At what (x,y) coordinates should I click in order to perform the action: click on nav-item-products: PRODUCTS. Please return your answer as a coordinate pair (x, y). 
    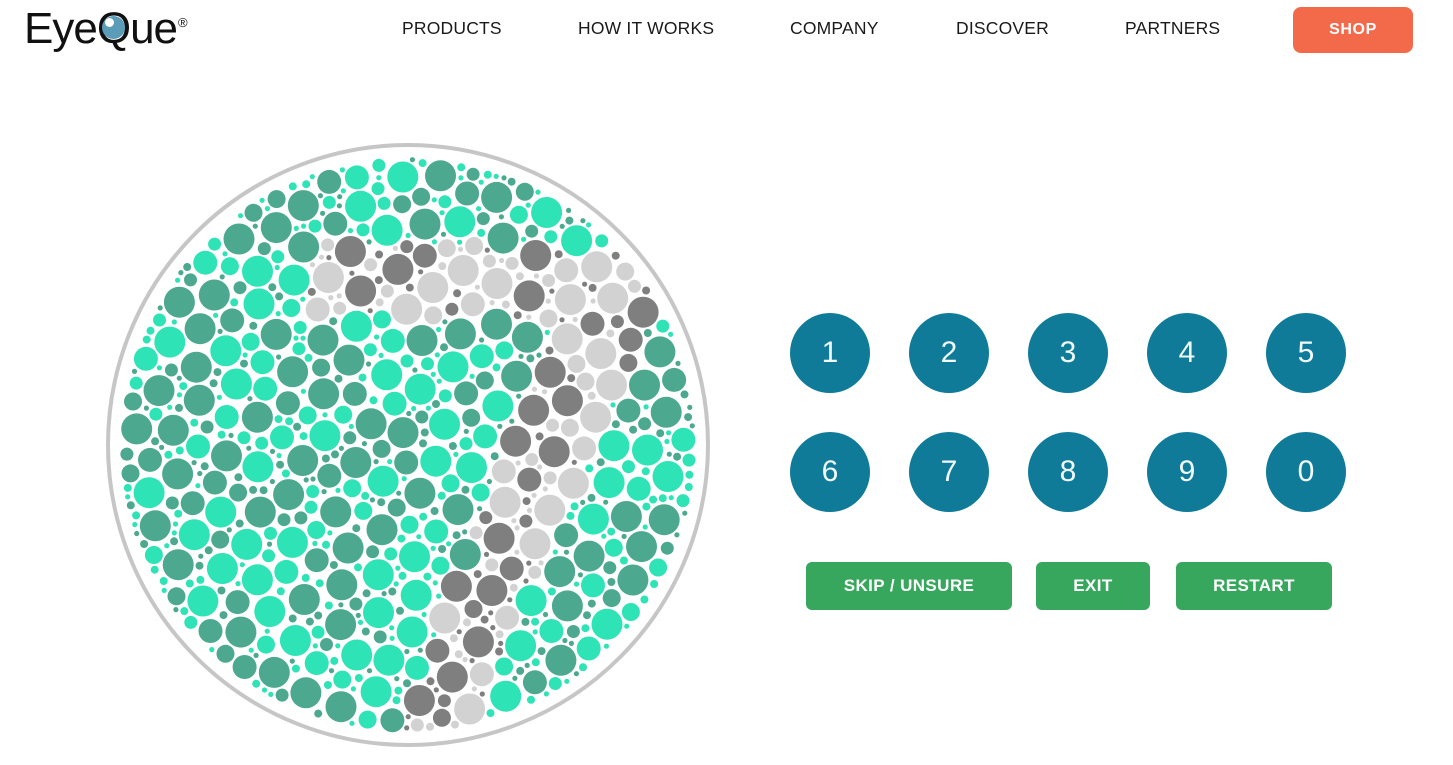
    Looking at the image, I should click on (452, 28).